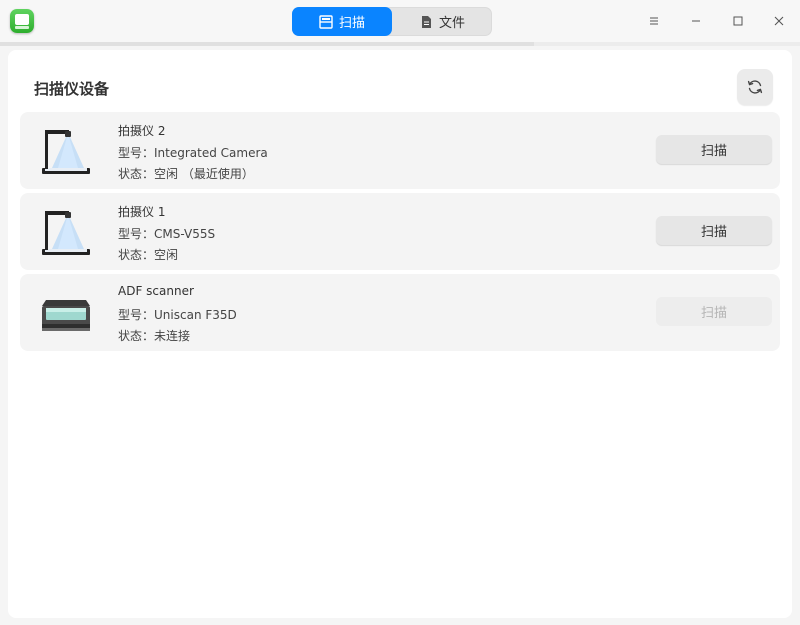 This screenshot has width=800, height=625. Describe the element at coordinates (142, 212) in the screenshot. I see `device-name: 拍摄仪 1` at that location.